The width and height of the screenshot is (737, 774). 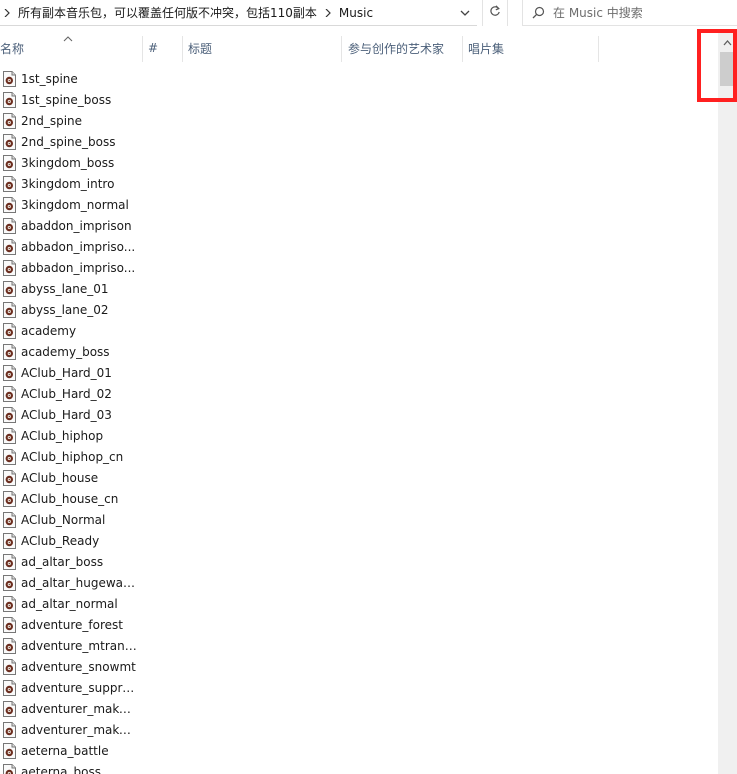 What do you see at coordinates (359, 141) in the screenshot?
I see `file-row: 2nd_spine_boss` at bounding box center [359, 141].